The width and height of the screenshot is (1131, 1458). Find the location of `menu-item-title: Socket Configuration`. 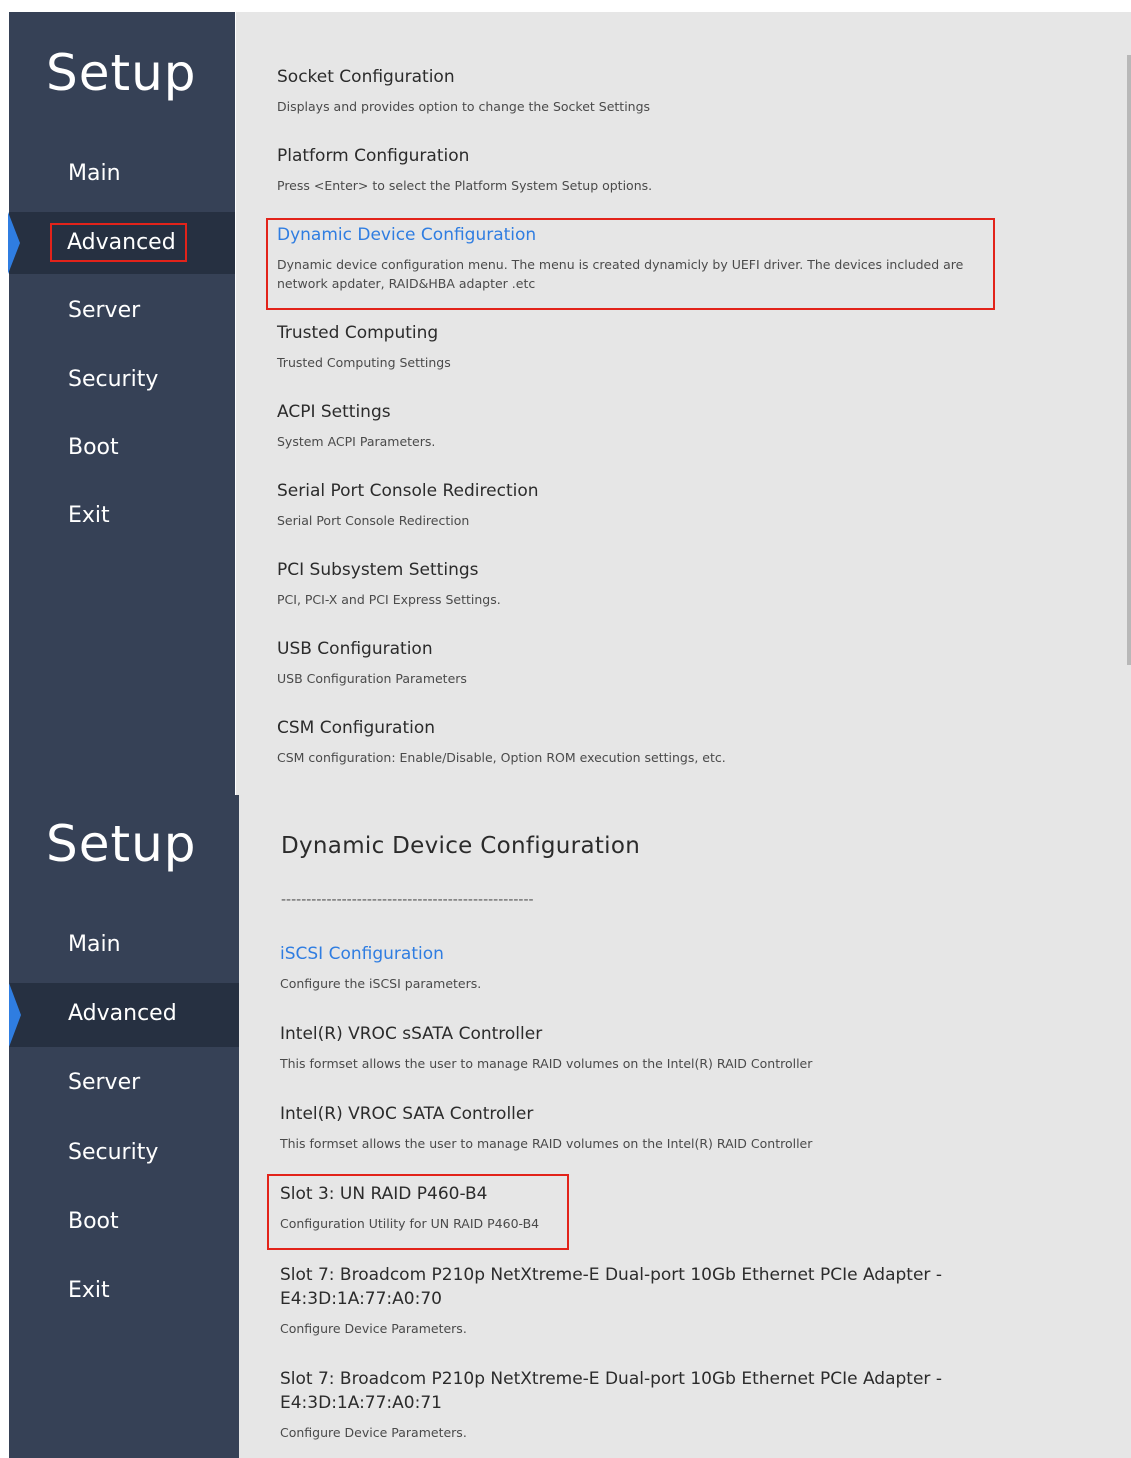

menu-item-title: Socket Configuration is located at coordinates (366, 77).